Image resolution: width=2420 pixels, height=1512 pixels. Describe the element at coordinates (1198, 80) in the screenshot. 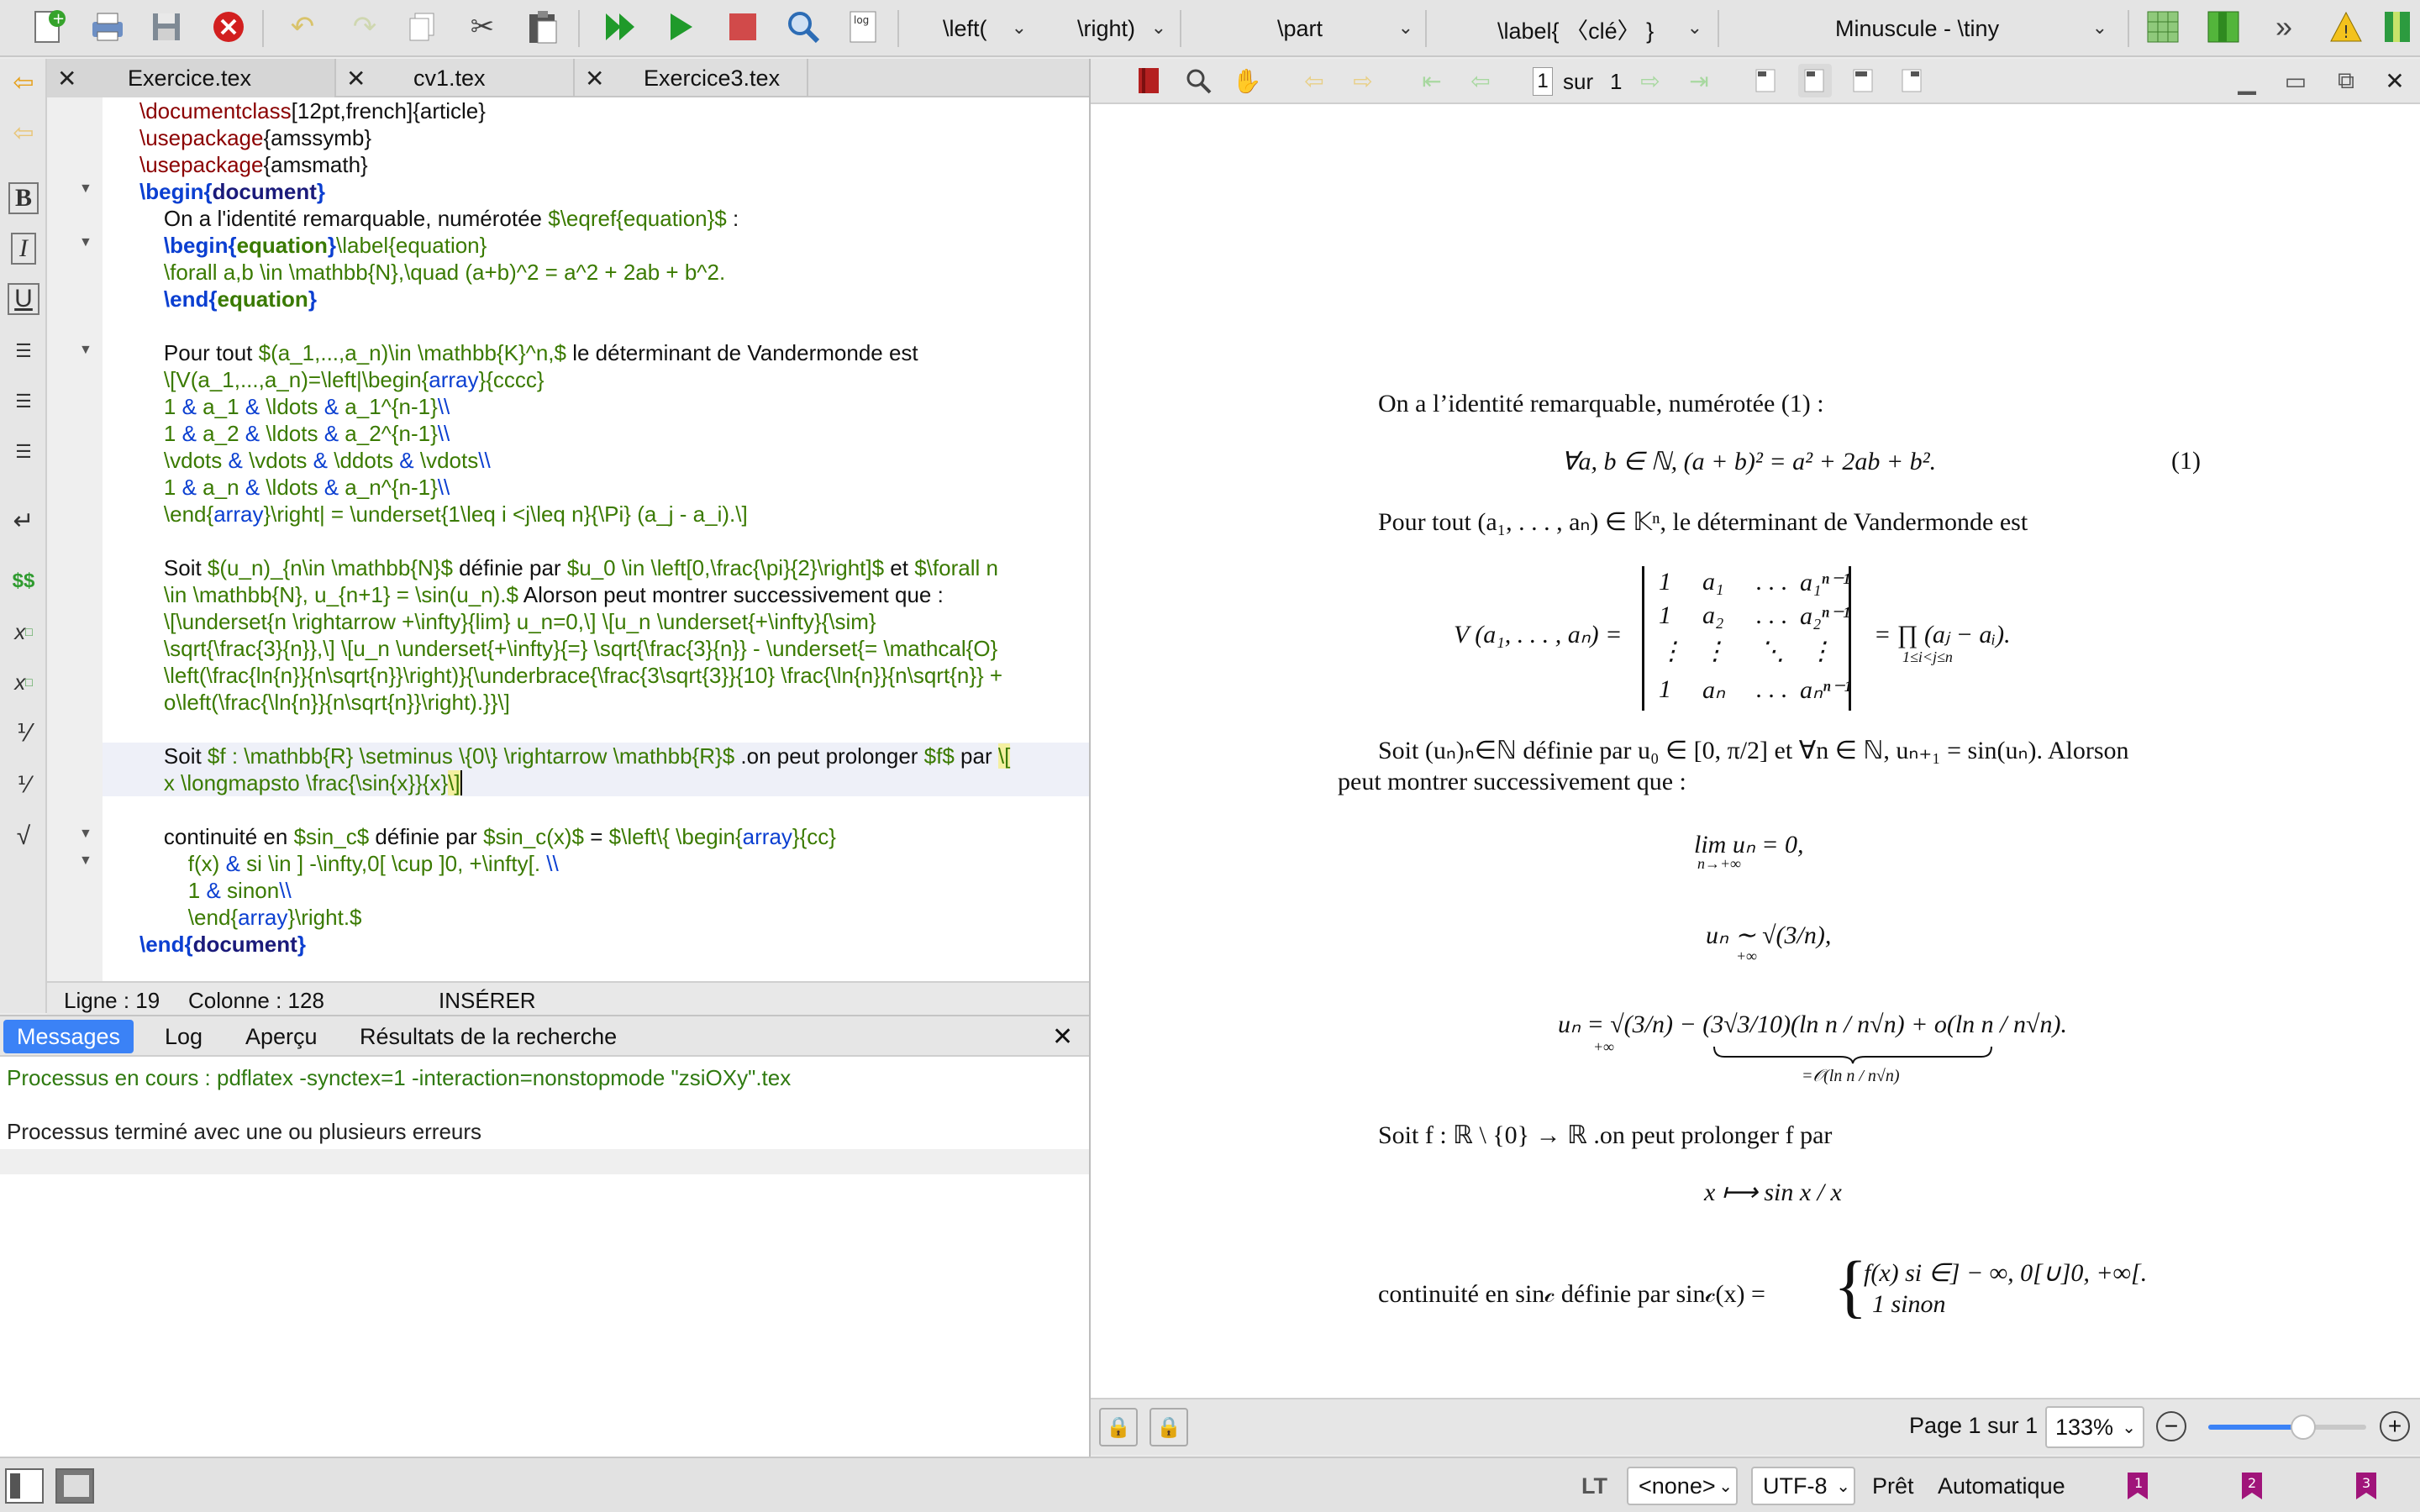

I see `zoom-icon` at that location.